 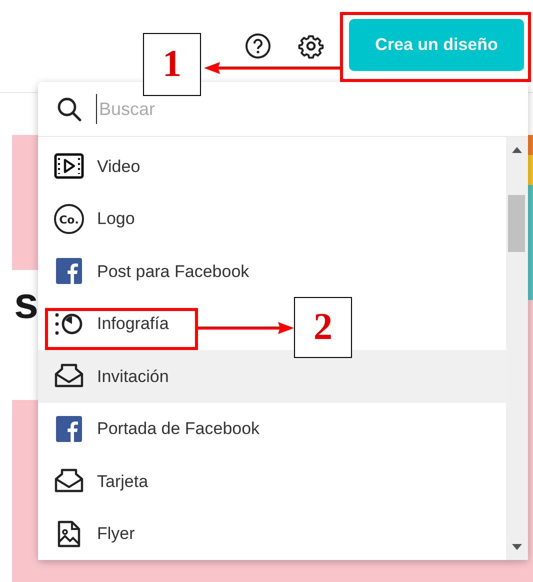 What do you see at coordinates (69, 109) in the screenshot?
I see `search-icon` at bounding box center [69, 109].